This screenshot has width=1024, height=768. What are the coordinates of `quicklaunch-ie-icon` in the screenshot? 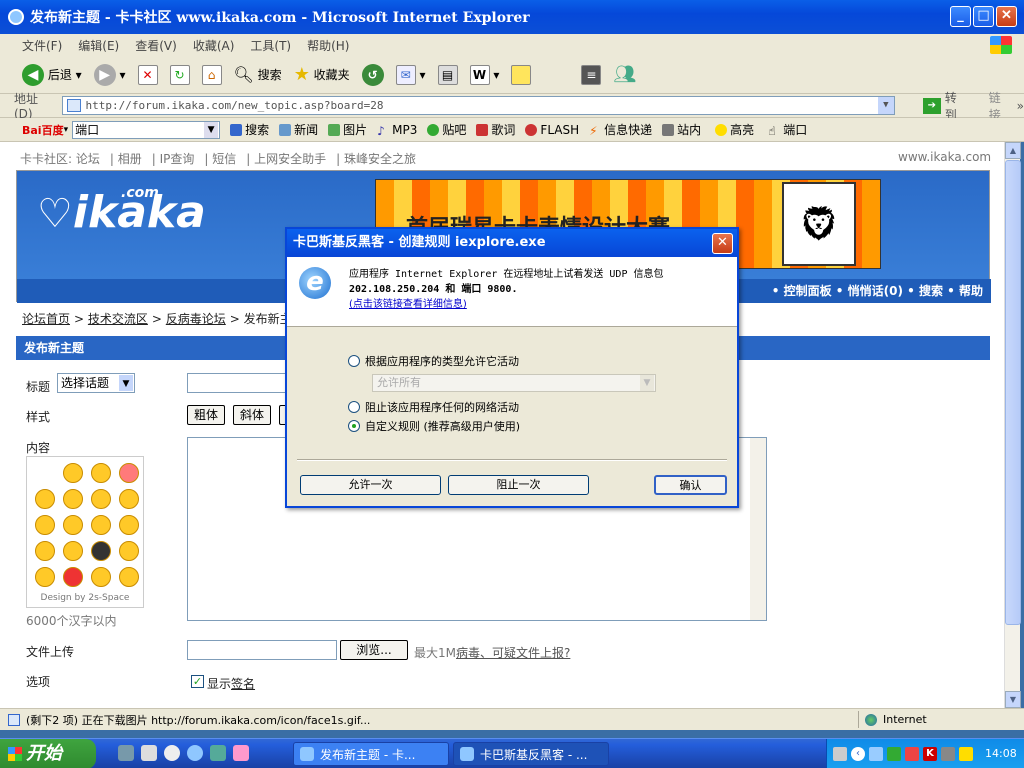 It's located at (195, 753).